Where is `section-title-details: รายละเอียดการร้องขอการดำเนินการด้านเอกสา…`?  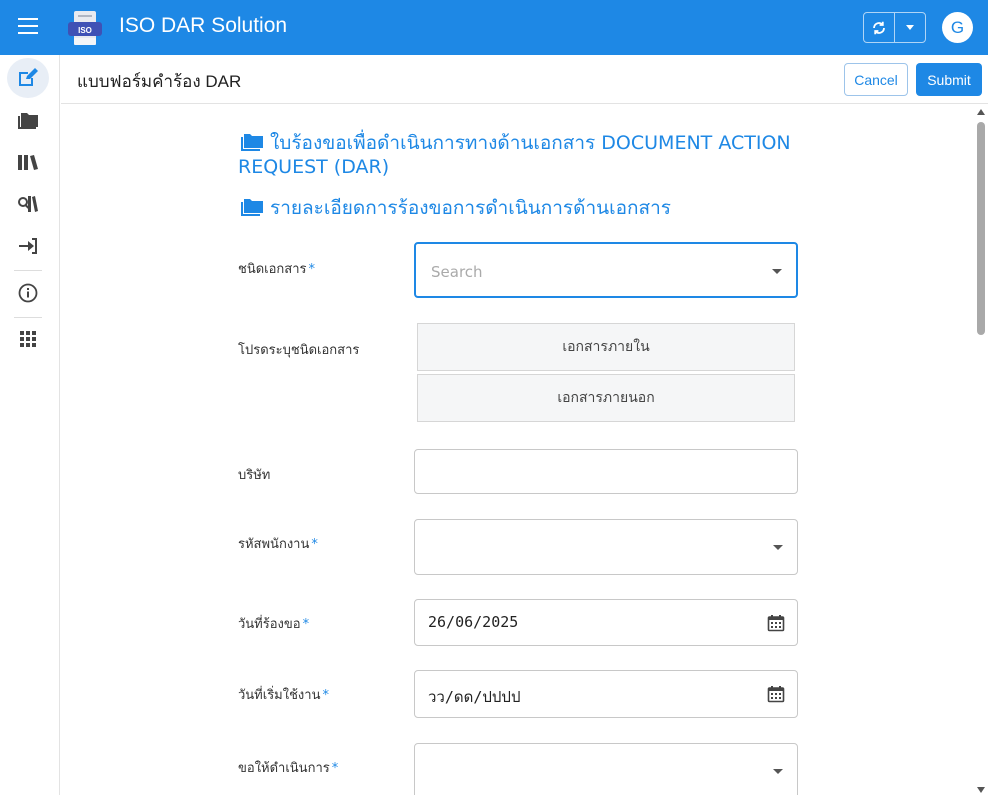 section-title-details: รายละเอียดการร้องขอการดำเนินการด้านเอกสา… is located at coordinates (518, 208).